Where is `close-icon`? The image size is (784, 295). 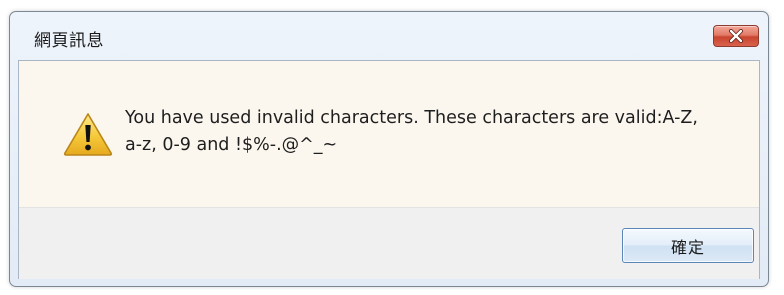
close-icon is located at coordinates (736, 36).